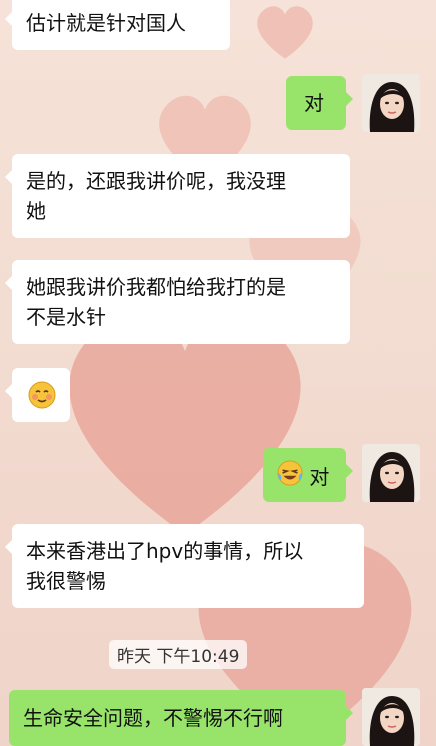 The height and width of the screenshot is (746, 436). I want to click on message-text: 她跟我讲价我都怕给我打的是 不是水针, so click(156, 302).